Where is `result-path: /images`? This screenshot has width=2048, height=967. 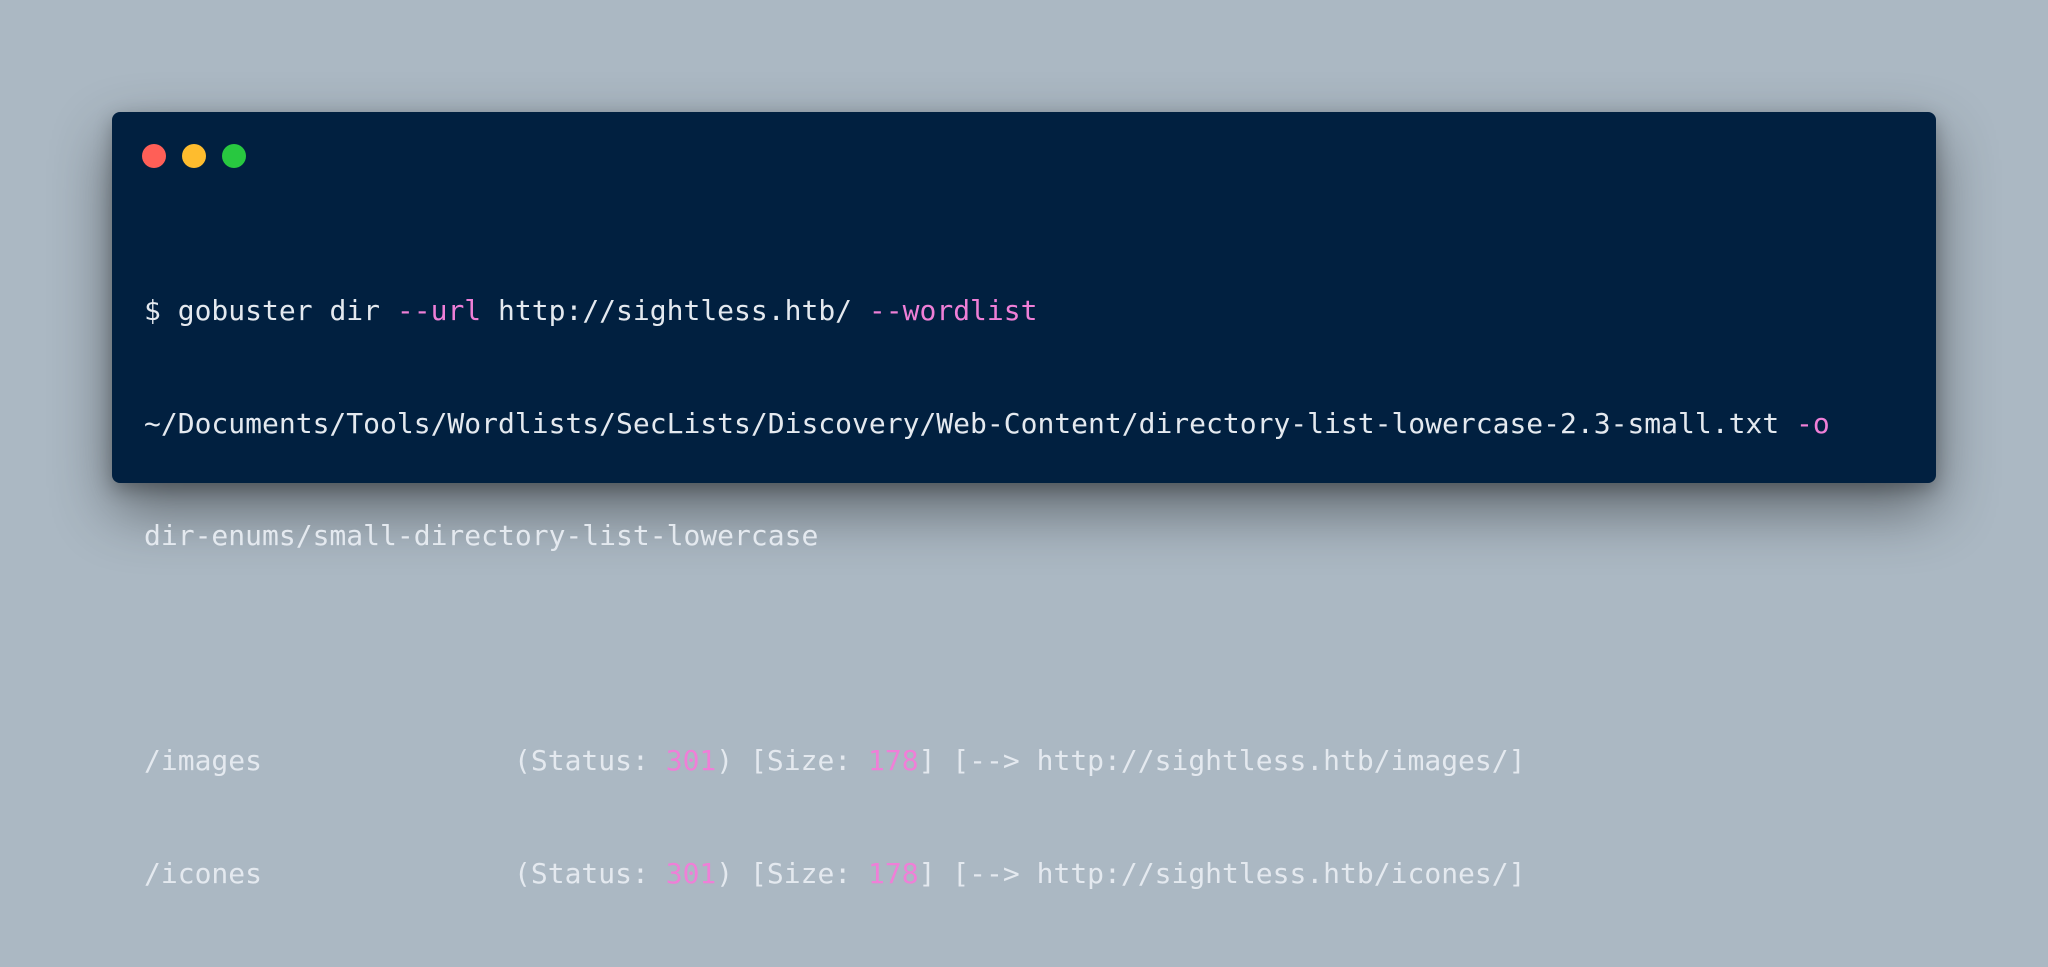
result-path: /images is located at coordinates (203, 760).